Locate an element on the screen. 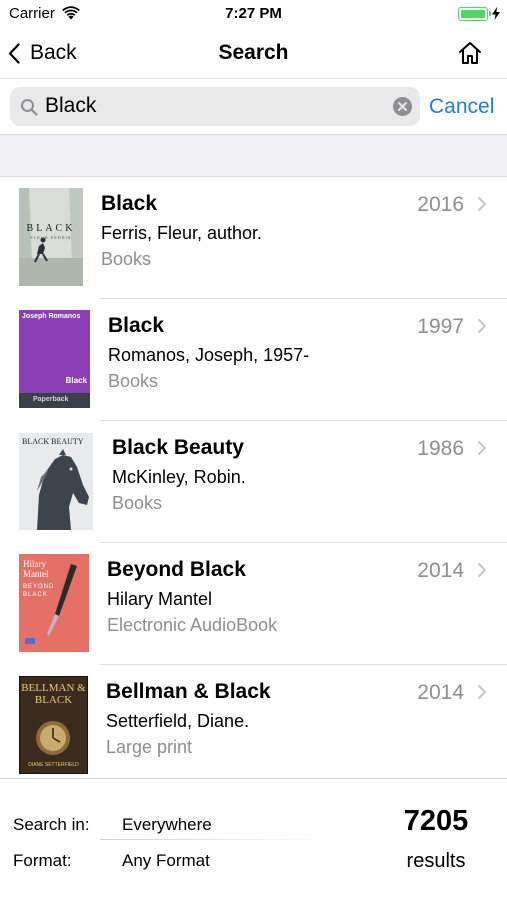 This screenshot has height=900, width=507. search-query: Black is located at coordinates (71, 105).